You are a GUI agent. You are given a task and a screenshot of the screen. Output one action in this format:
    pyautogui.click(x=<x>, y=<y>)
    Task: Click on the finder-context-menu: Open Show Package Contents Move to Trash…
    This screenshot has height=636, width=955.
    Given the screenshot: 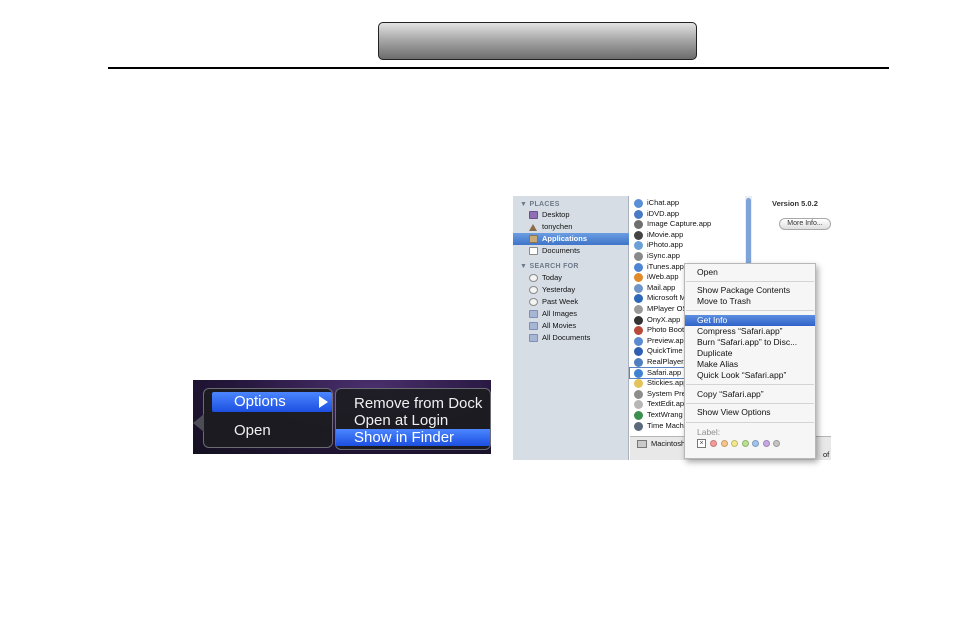 What is the action you would take?
    pyautogui.click(x=750, y=361)
    